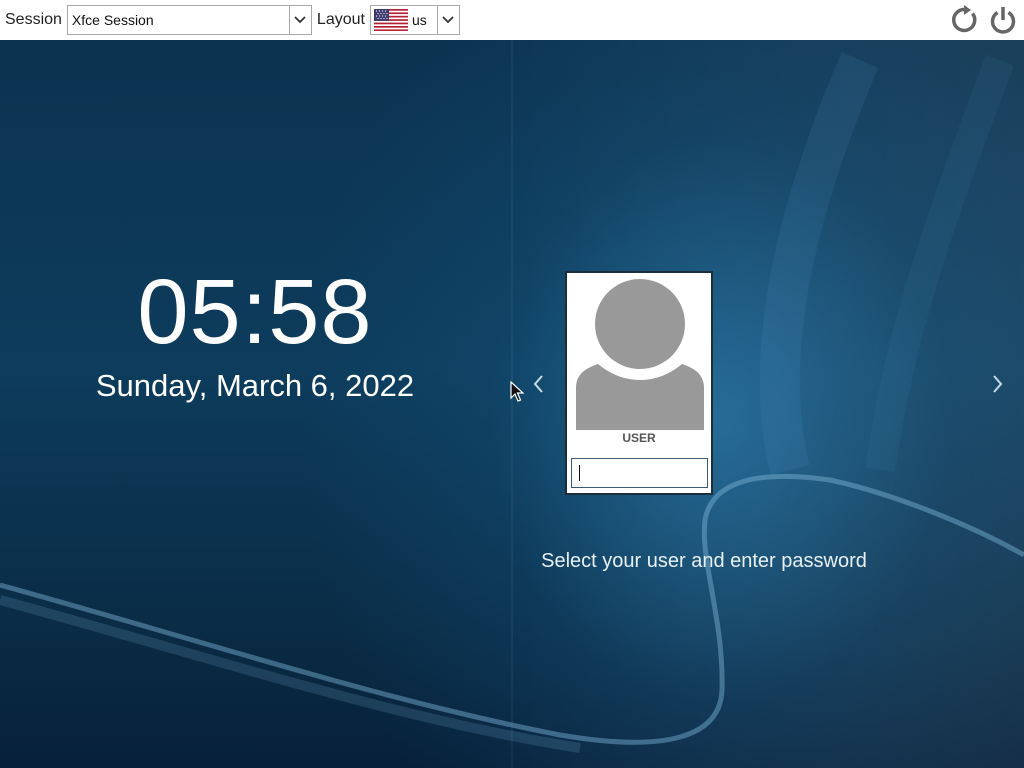 The height and width of the screenshot is (768, 1024). Describe the element at coordinates (640, 354) in the screenshot. I see `user-avatar-icon` at that location.